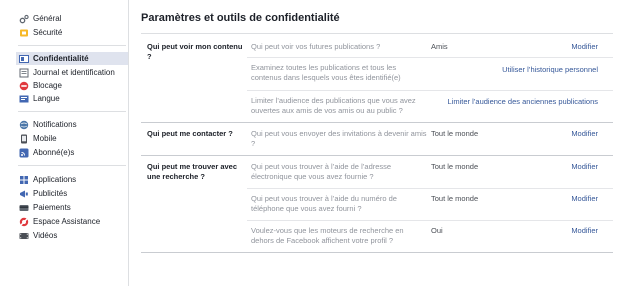 This screenshot has width=620, height=286. What do you see at coordinates (61, 58) in the screenshot?
I see `sidebar-item-label: Confidentialité` at bounding box center [61, 58].